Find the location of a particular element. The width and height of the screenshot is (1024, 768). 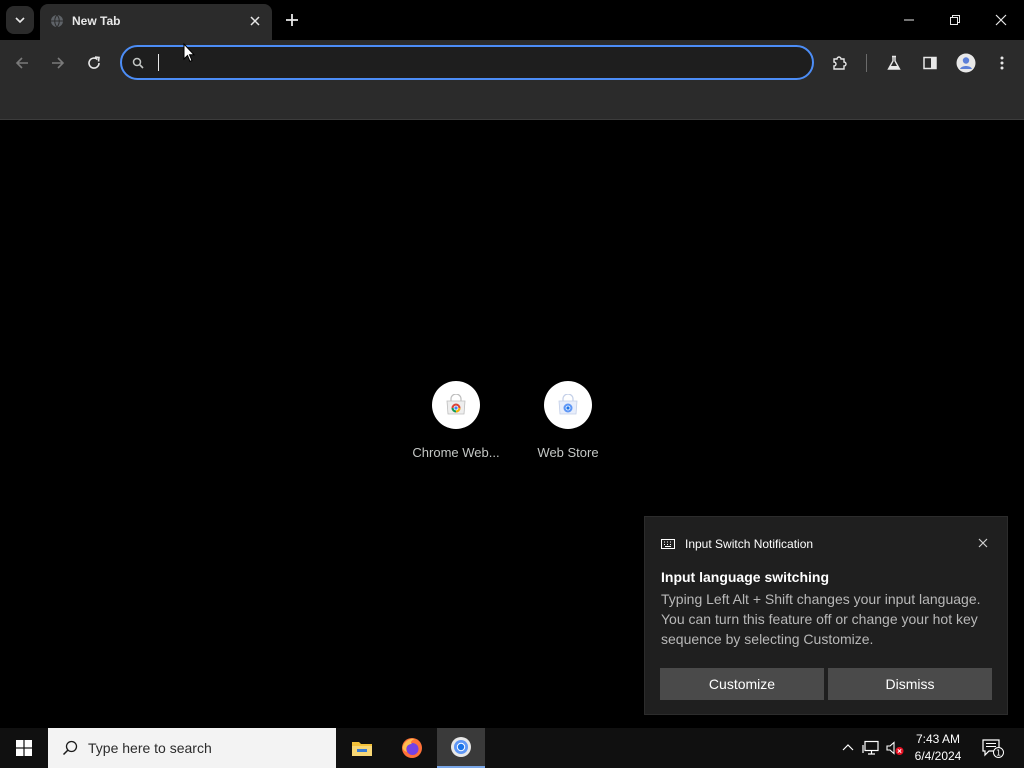

tab-search-button is located at coordinates (20, 20).